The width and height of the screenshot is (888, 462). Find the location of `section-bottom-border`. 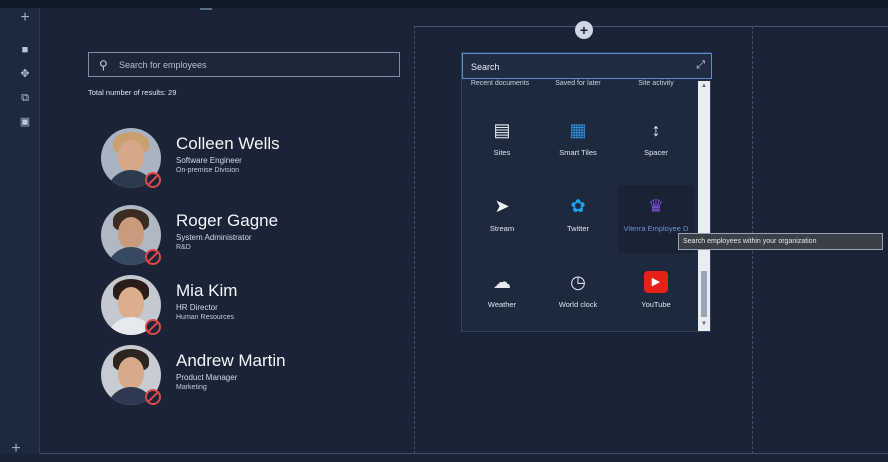

section-bottom-border is located at coordinates (464, 453).